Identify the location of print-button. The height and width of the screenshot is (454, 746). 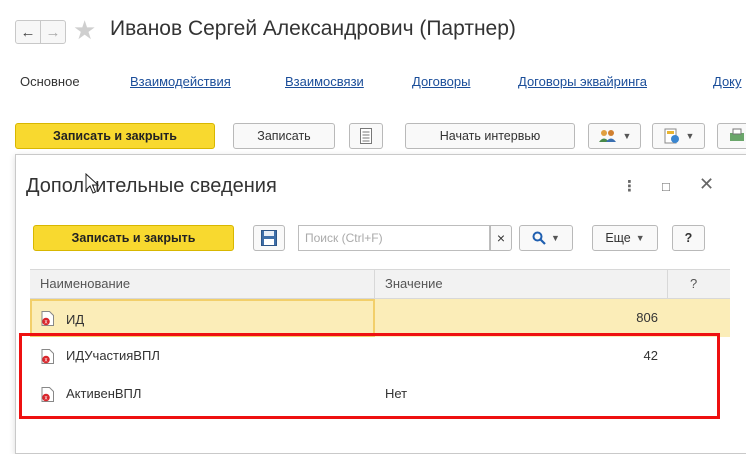
(731, 136).